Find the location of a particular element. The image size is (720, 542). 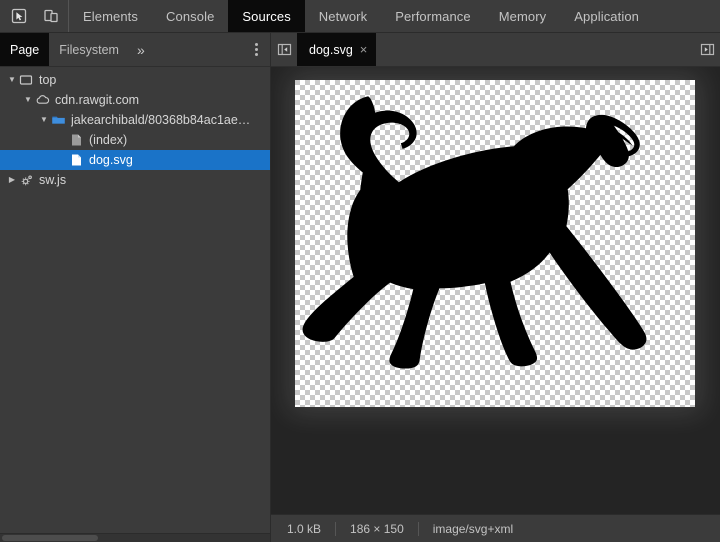

show-navigator-icon is located at coordinates (284, 49).